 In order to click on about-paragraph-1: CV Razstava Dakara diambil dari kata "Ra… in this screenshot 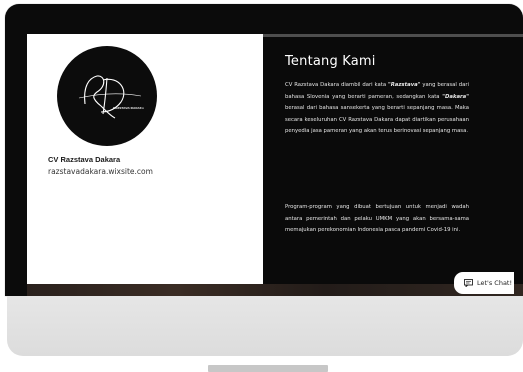, I will do `click(377, 109)`.